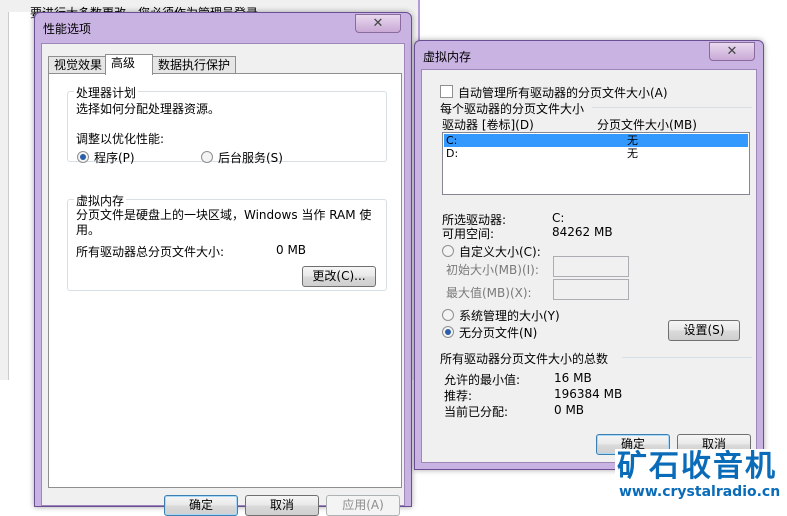  I want to click on drive-column-header: 驱动器 [卷标](D), so click(488, 125).